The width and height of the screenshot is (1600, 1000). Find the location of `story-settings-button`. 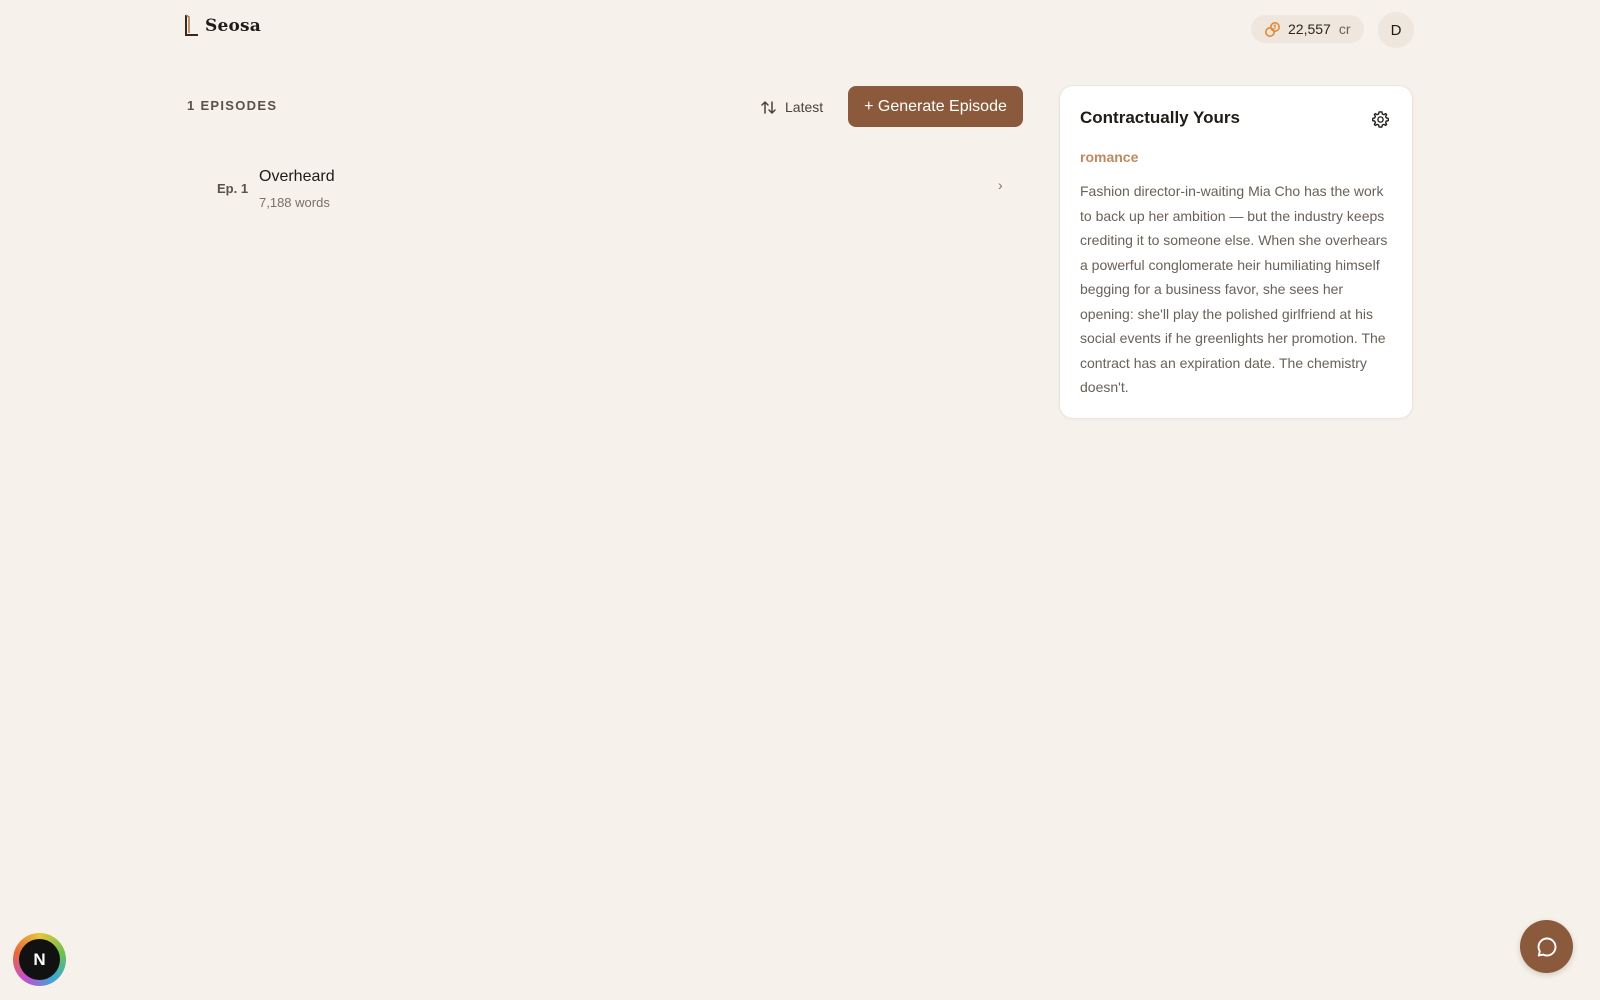

story-settings-button is located at coordinates (1380, 119).